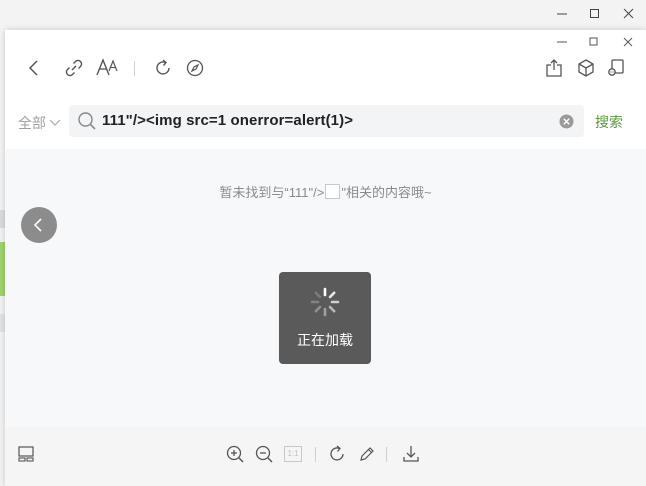 The height and width of the screenshot is (486, 646). I want to click on zoom-in-icon, so click(235, 454).